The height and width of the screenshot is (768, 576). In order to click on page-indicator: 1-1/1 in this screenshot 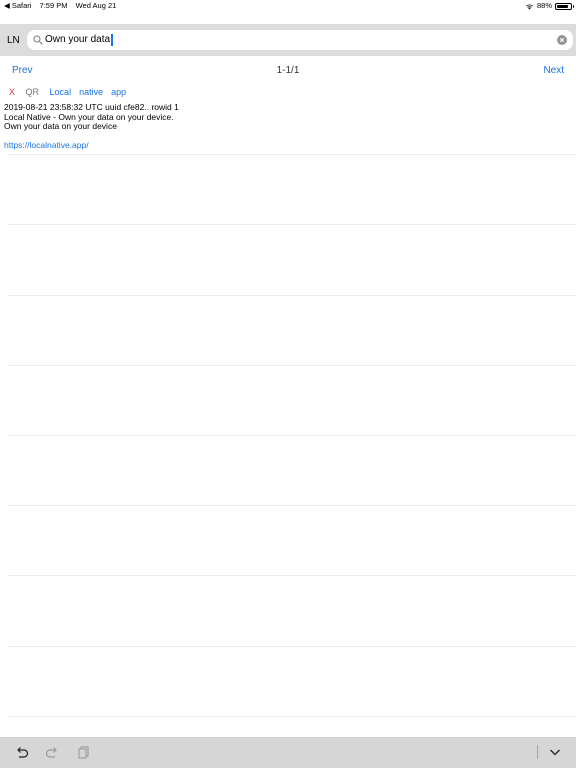, I will do `click(288, 70)`.